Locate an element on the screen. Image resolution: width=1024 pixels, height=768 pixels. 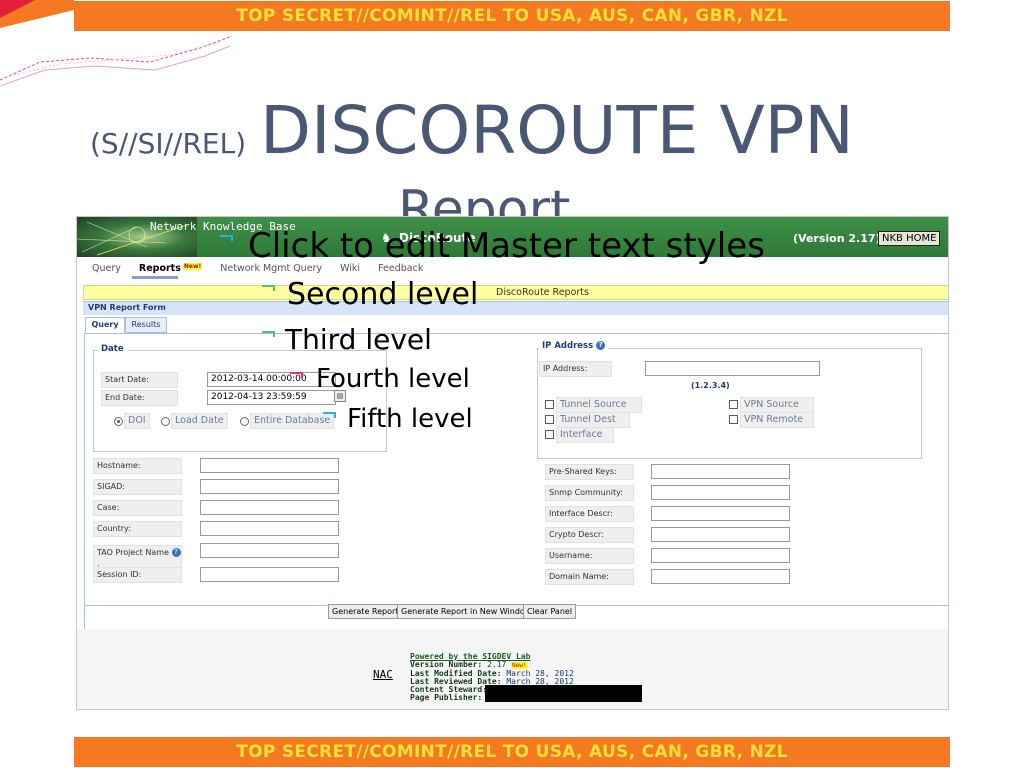
username-input is located at coordinates (720, 555).